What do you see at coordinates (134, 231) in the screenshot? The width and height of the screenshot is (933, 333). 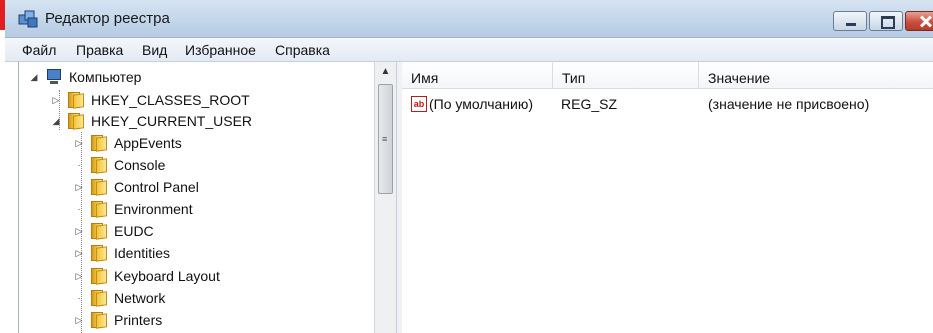 I see `tree-label: EUDC` at bounding box center [134, 231].